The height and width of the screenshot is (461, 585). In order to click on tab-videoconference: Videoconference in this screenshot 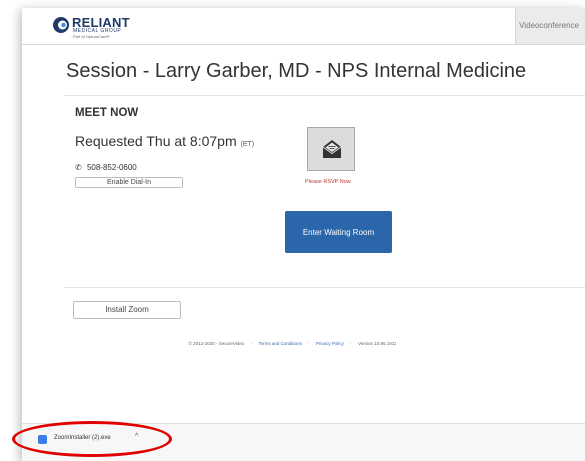, I will do `click(550, 26)`.